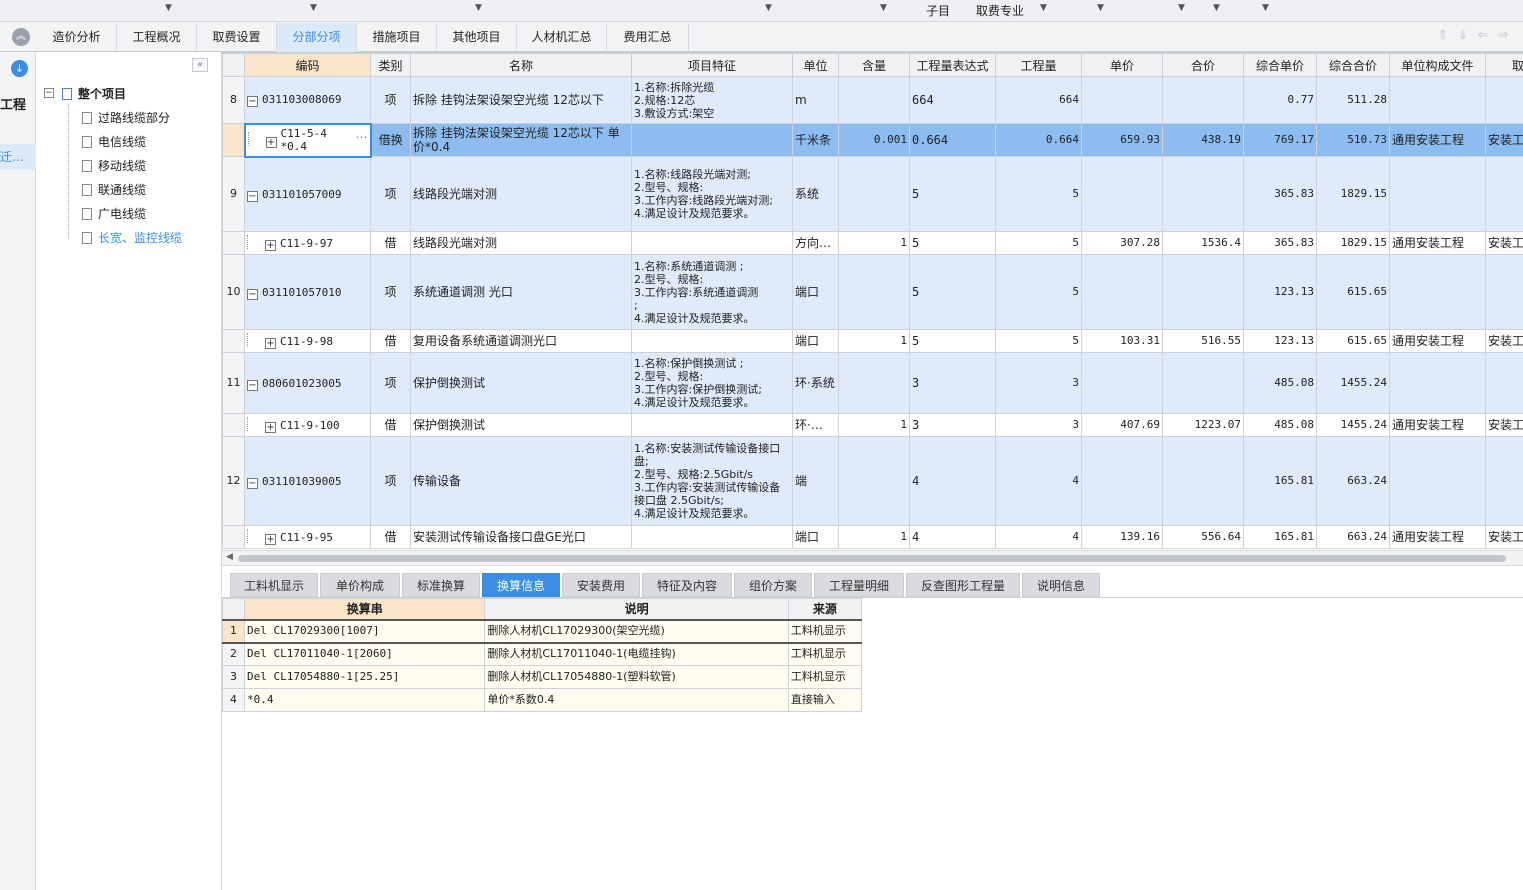  What do you see at coordinates (307, 100) in the screenshot?
I see `code-cell: −031103008069` at bounding box center [307, 100].